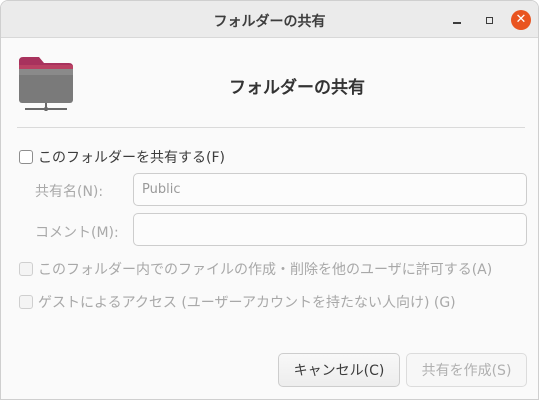 This screenshot has width=539, height=400. Describe the element at coordinates (265, 269) in the screenshot. I see `allow-others-checkbox-label: このフォルダー内でのファイルの作成・削除を他のユーザに許可する(A)` at that location.